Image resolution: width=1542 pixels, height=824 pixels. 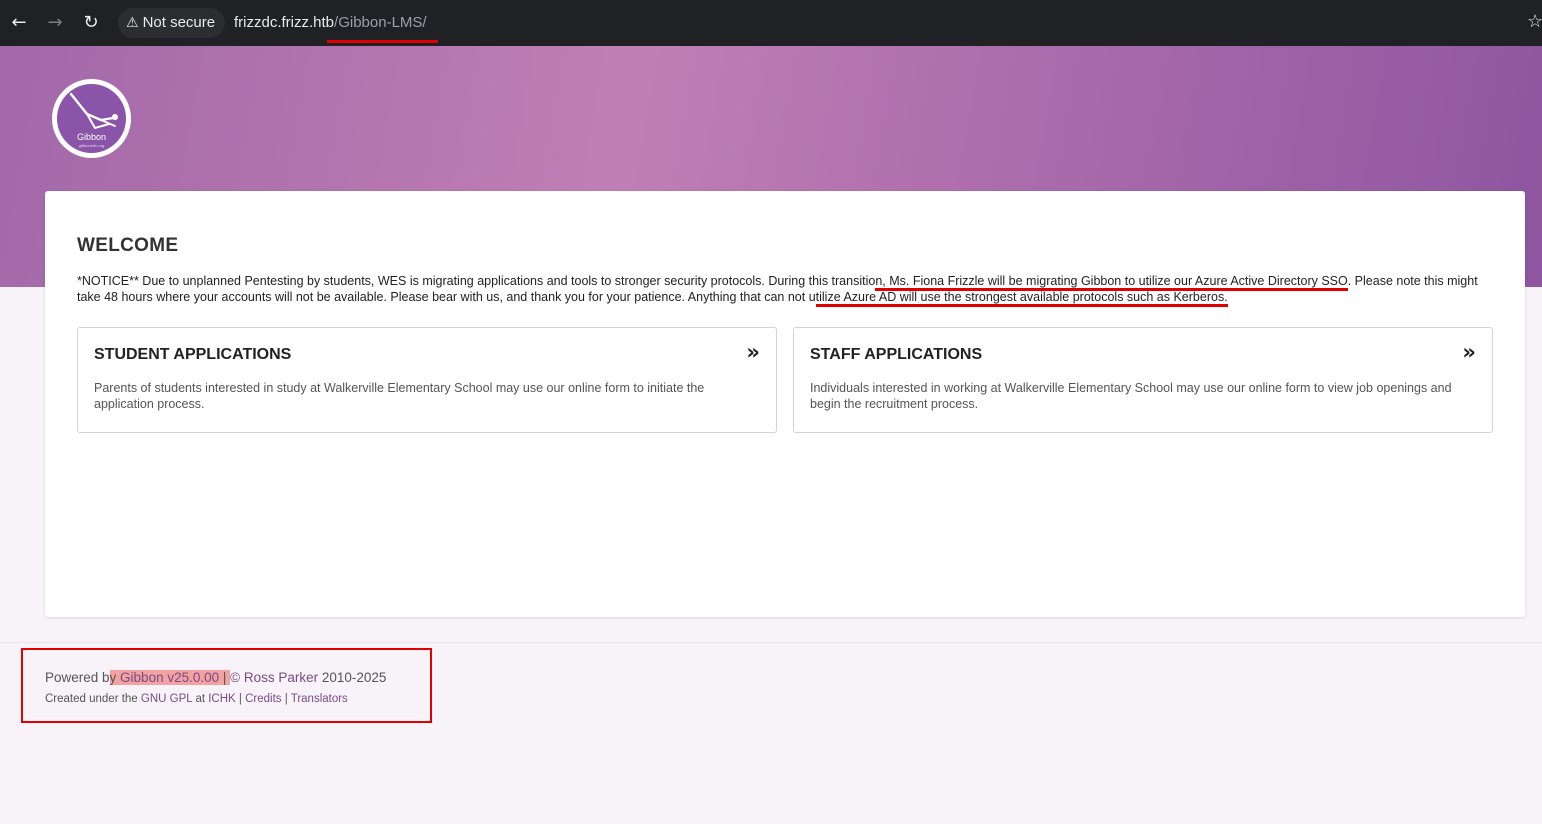 I want to click on address-bar: frizzdc.frizz.htb/Gibbon-LMS/, so click(x=330, y=22).